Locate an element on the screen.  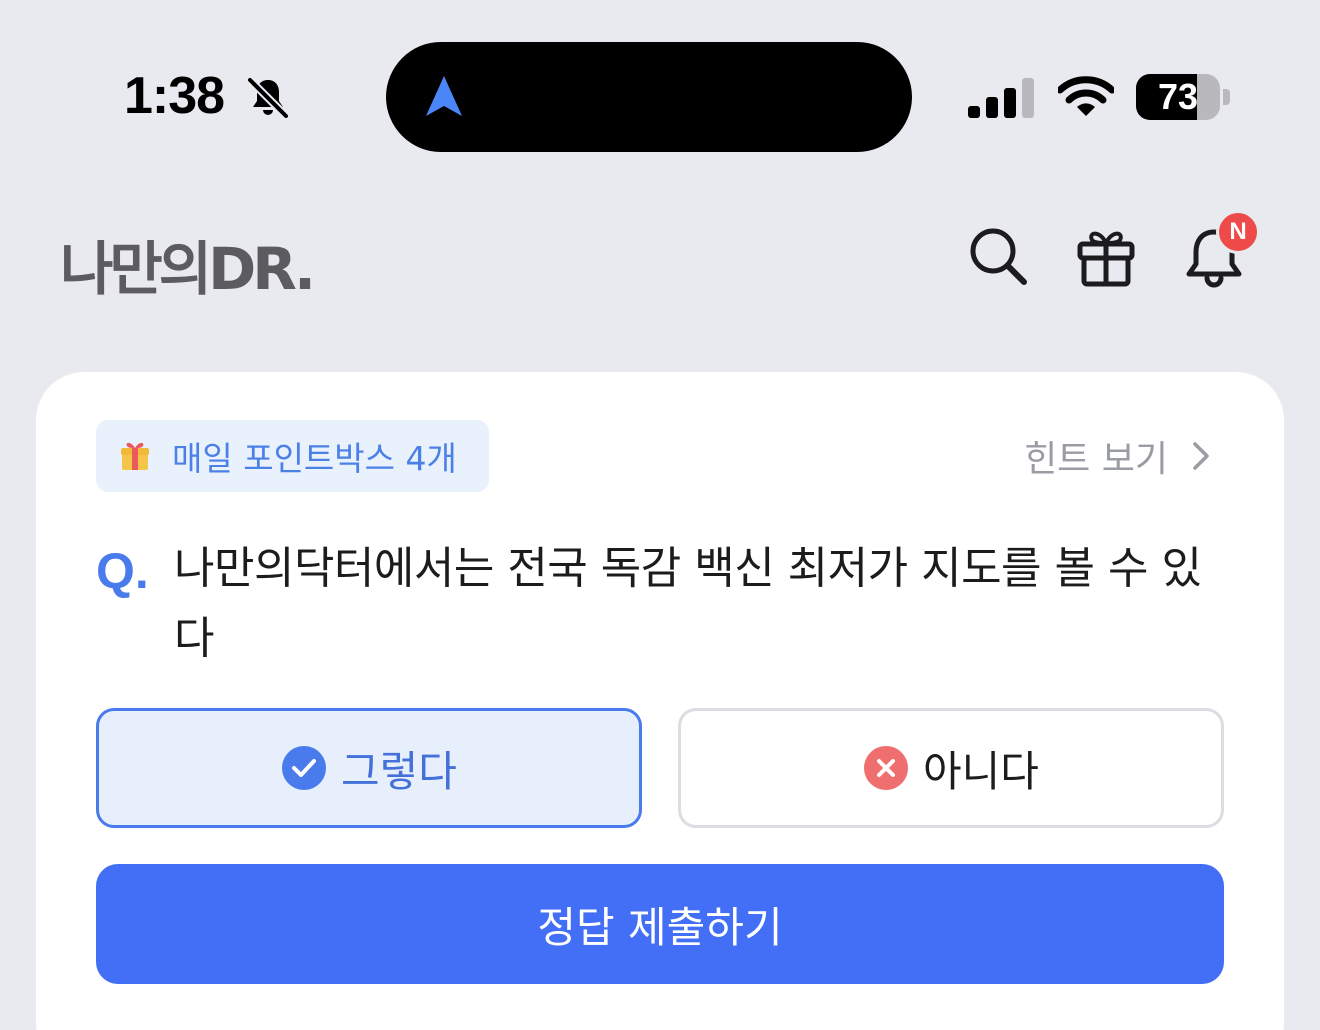
submit-answer-button: 정답 제출하기 is located at coordinates (660, 924).